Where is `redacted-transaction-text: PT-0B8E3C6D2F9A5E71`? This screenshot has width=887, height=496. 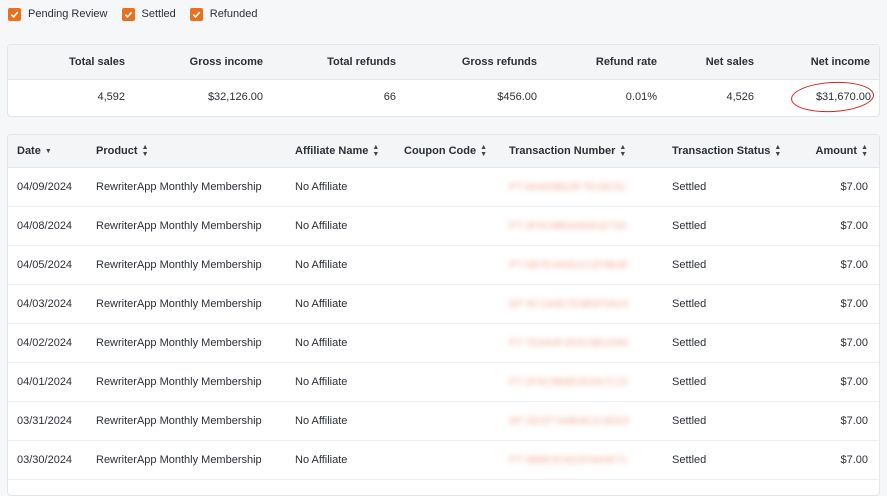
redacted-transaction-text: PT-0B8E3C6D2F9A5E71 is located at coordinates (568, 460).